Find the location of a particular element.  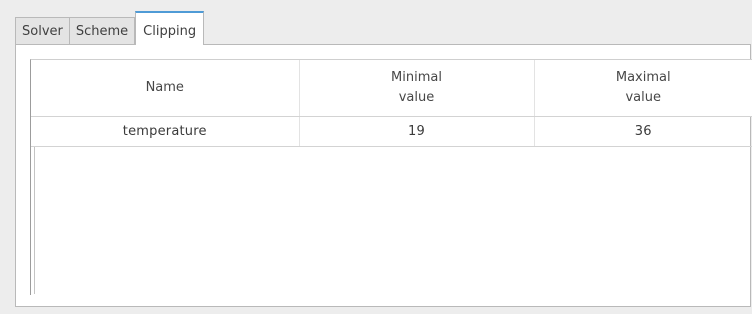

tab-solver: Solver is located at coordinates (42, 31).